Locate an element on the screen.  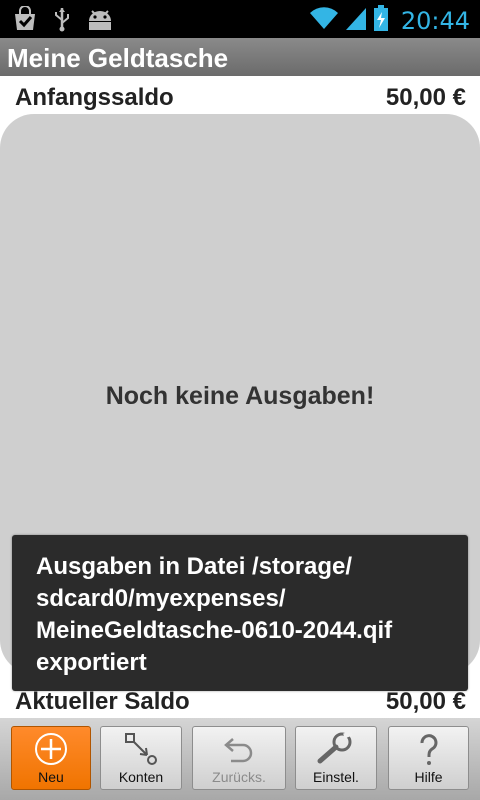
signal-icon is located at coordinates (356, 20).